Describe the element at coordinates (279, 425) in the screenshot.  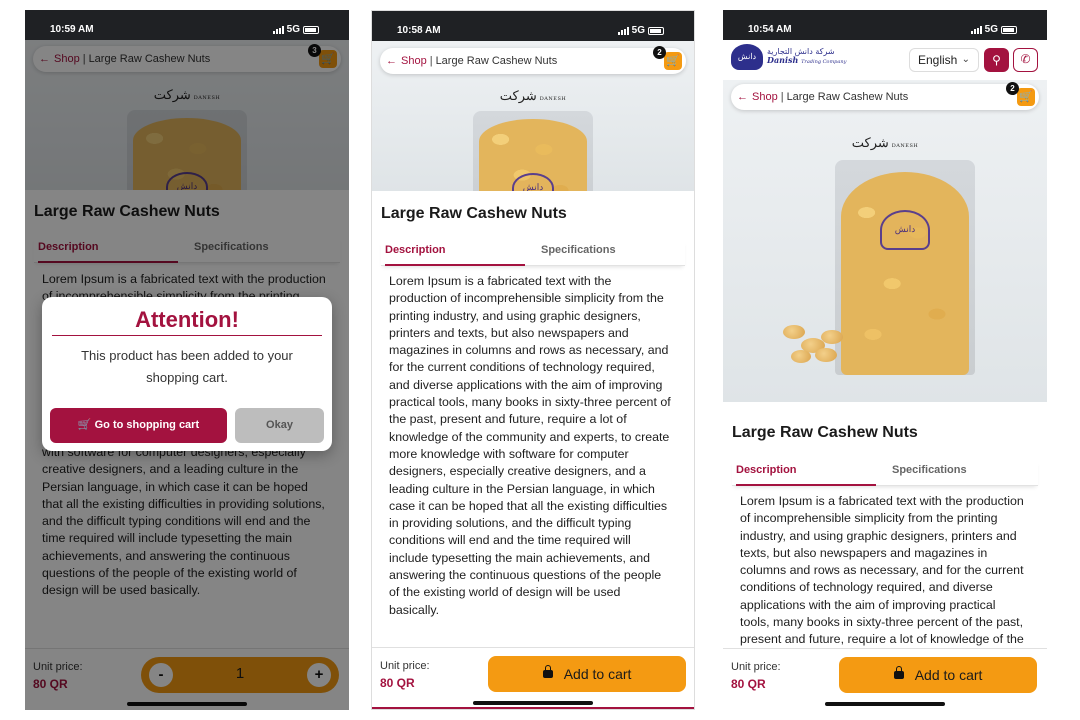
I see `okay-button: Okay` at that location.